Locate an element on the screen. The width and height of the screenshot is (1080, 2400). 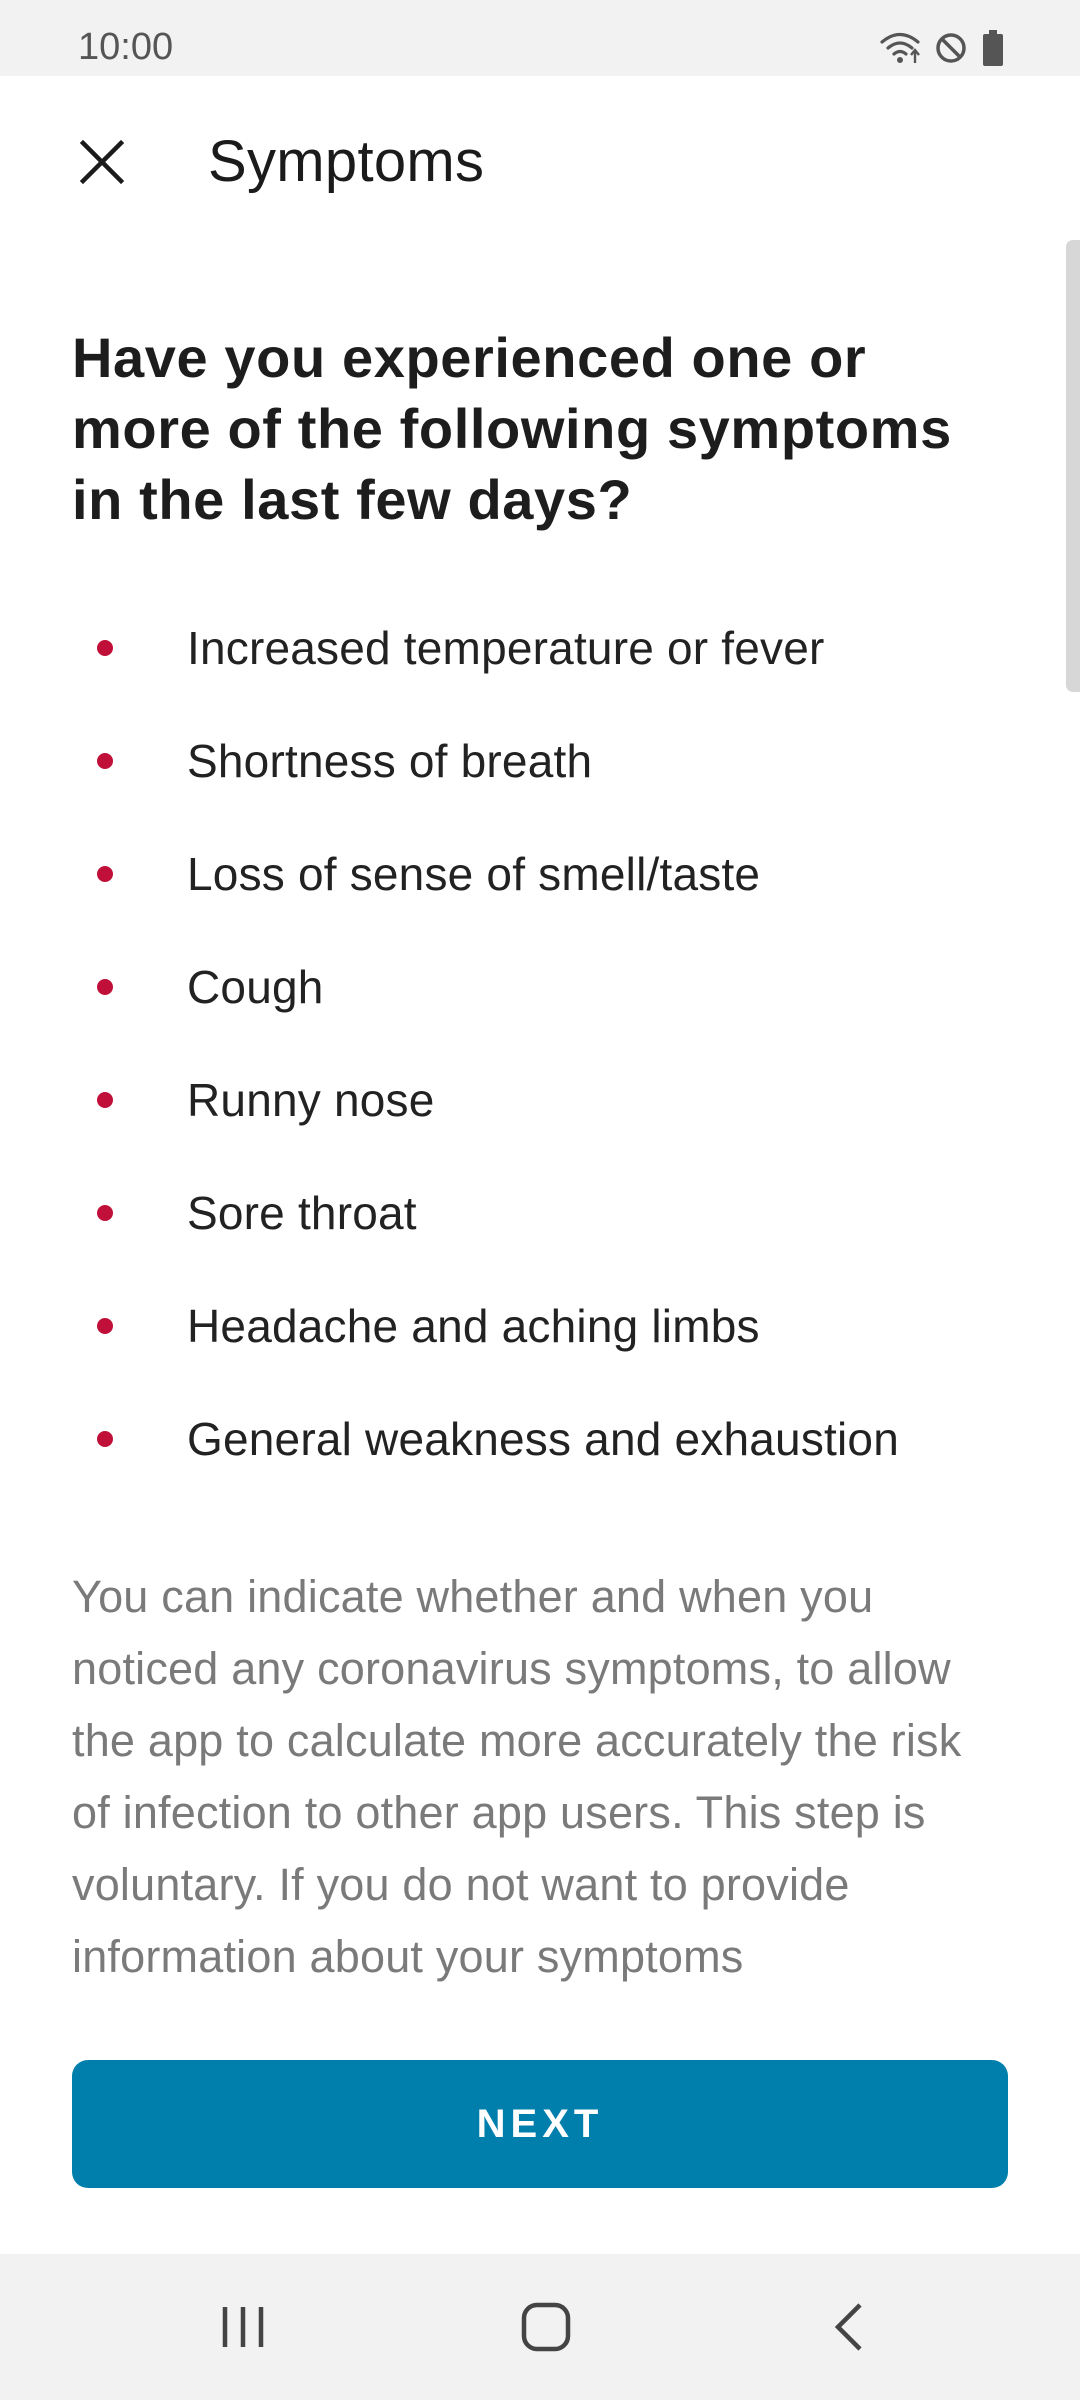
page-title: Symptoms is located at coordinates (346, 161).